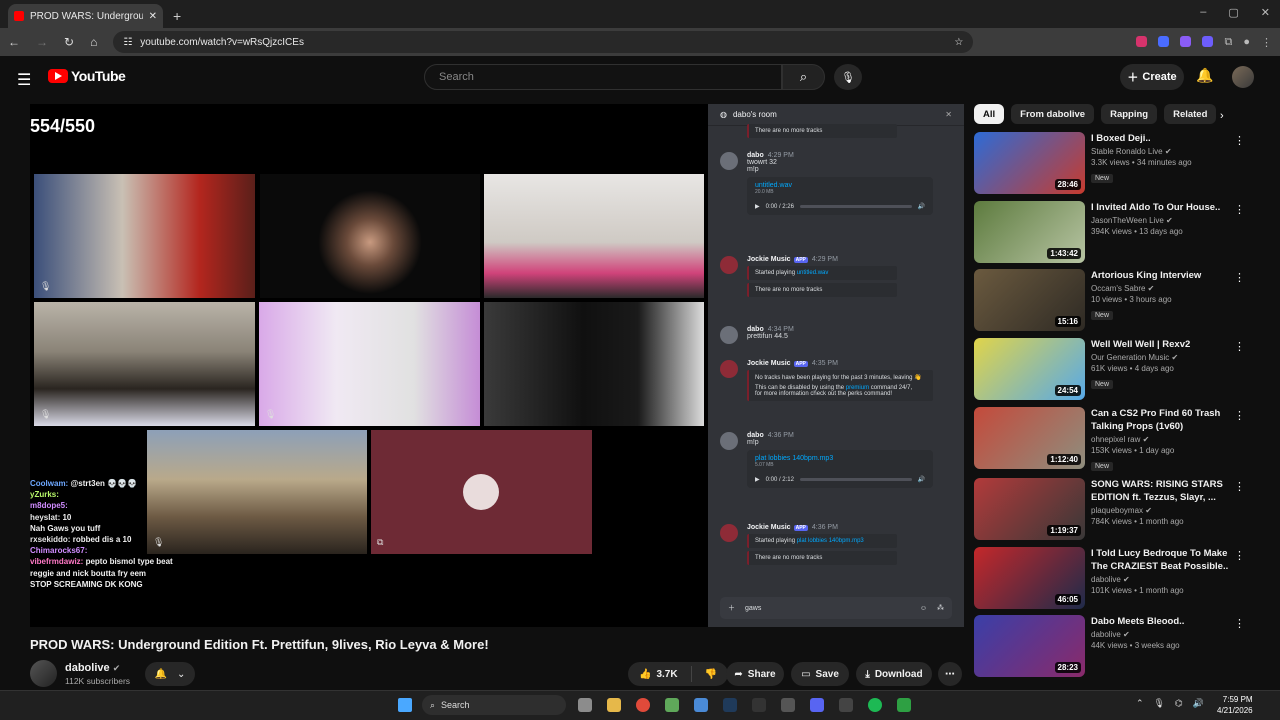 Image resolution: width=1280 pixels, height=720 pixels. I want to click on search-input: Search, so click(603, 77).